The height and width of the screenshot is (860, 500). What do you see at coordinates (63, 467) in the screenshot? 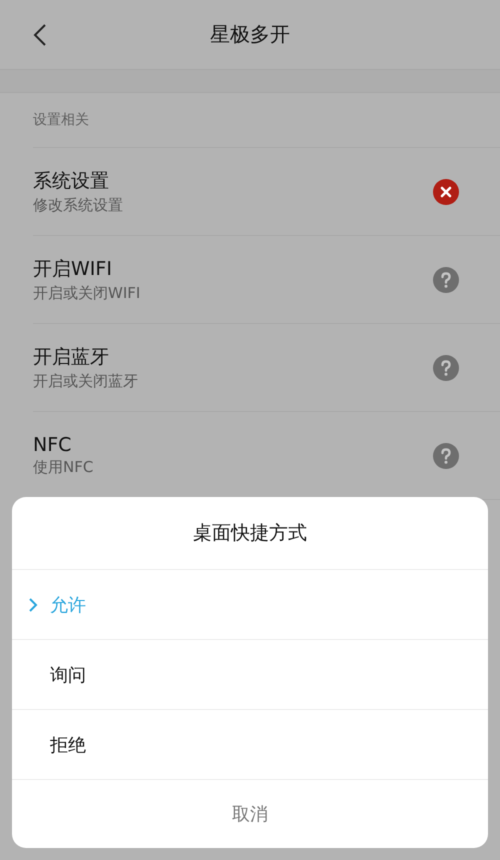
I see `setting-subtitle: 使用NFC` at bounding box center [63, 467].